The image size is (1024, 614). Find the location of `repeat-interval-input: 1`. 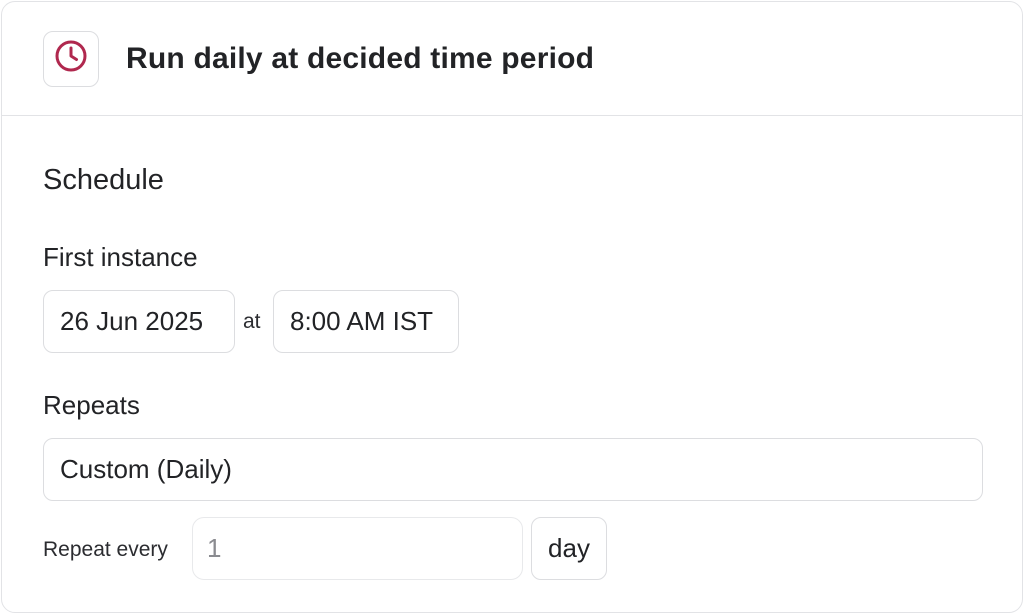

repeat-interval-input: 1 is located at coordinates (357, 548).